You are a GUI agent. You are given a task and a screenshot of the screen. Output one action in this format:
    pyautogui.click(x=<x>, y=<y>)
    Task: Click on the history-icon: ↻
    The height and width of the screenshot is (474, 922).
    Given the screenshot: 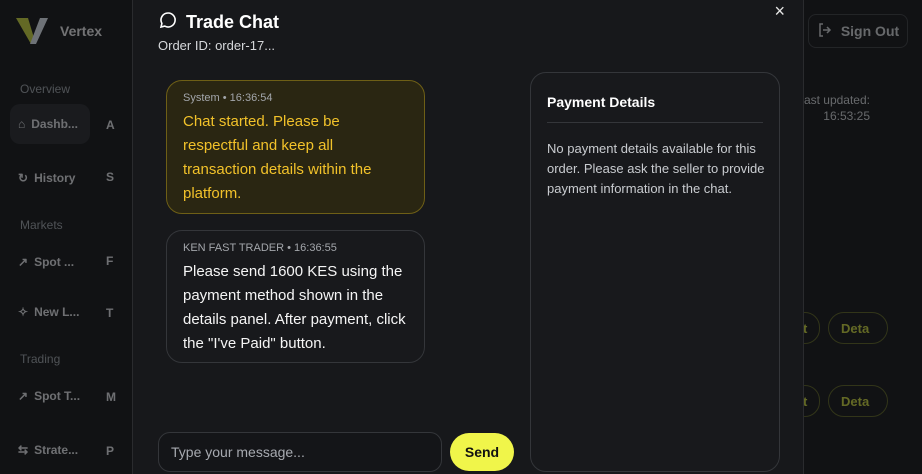 What is the action you would take?
    pyautogui.click(x=23, y=178)
    